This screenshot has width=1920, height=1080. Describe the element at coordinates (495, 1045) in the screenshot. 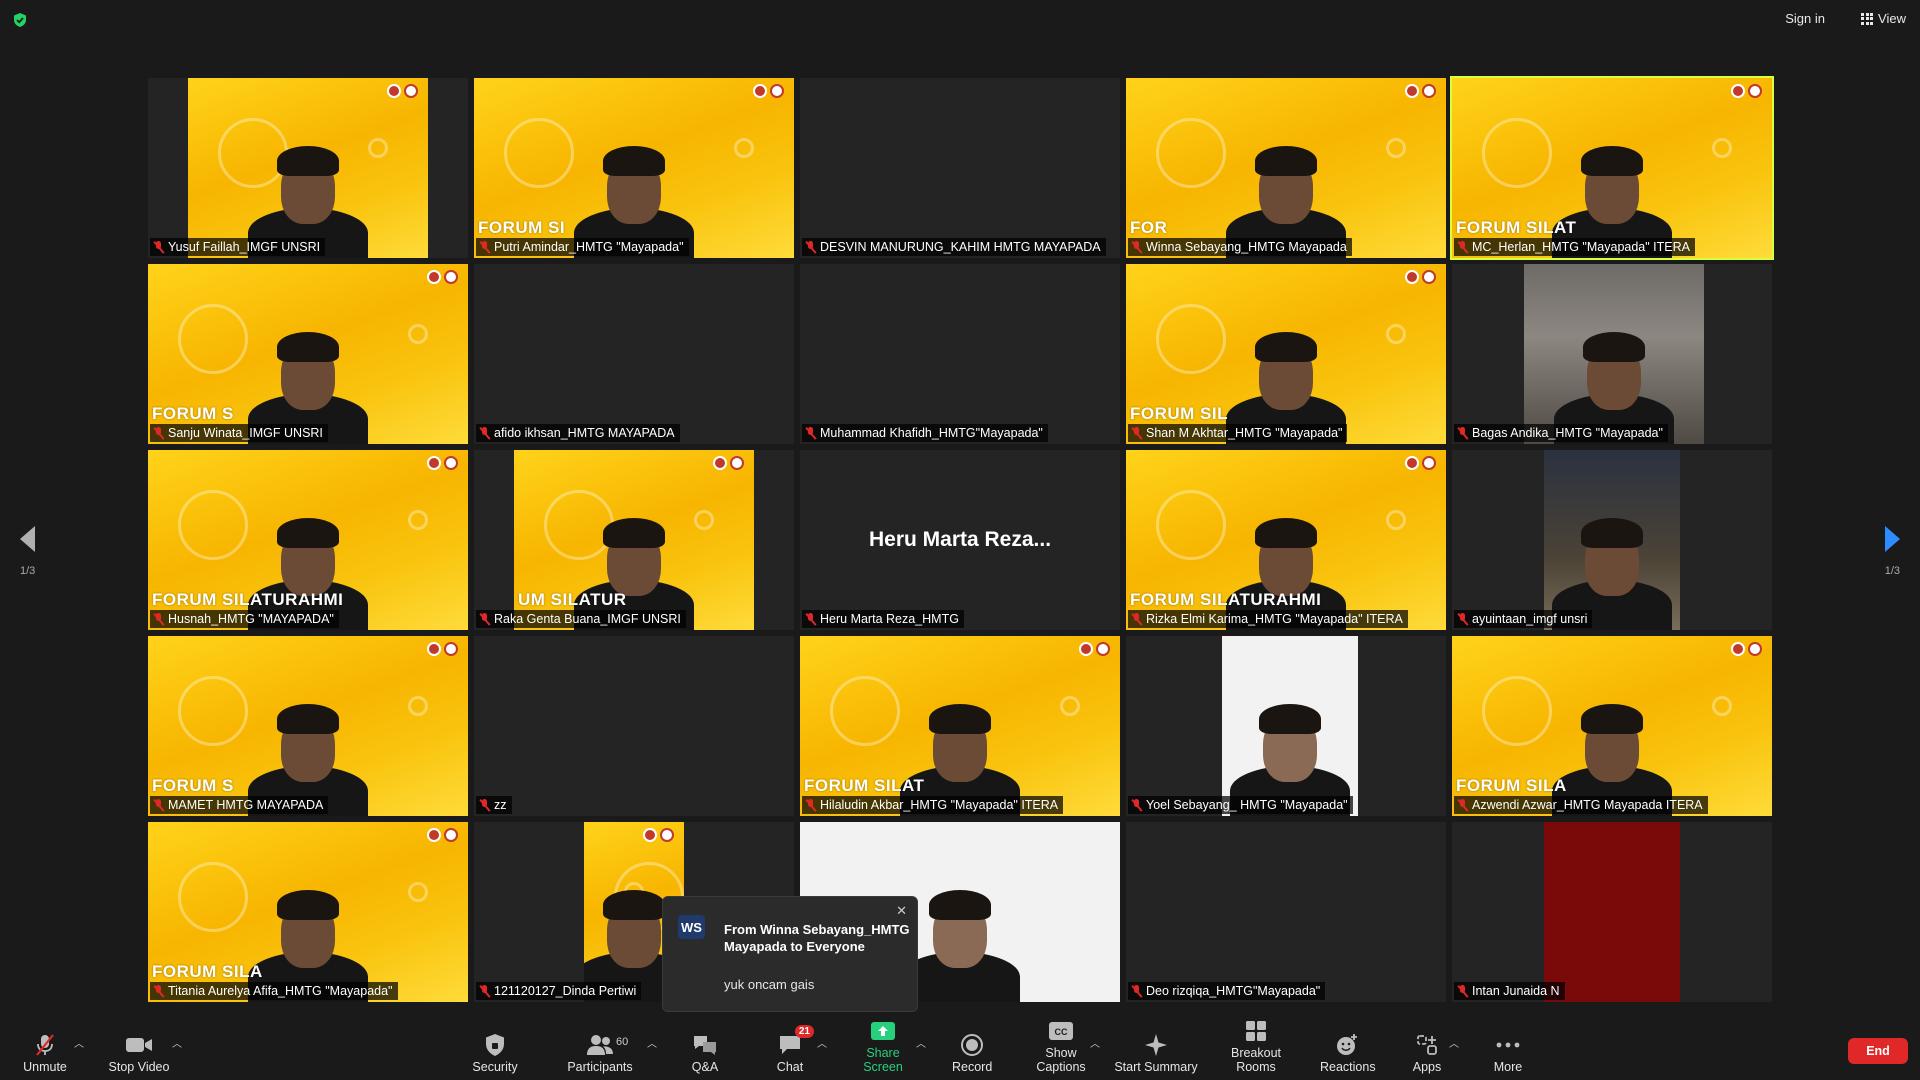

I see `security-shield-icon` at that location.